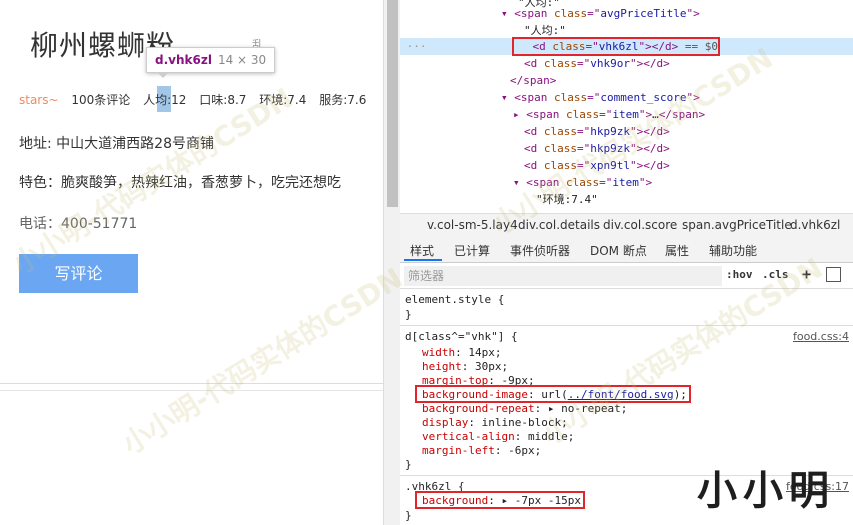 Image resolution: width=853 pixels, height=525 pixels. I want to click on review-count: 100条评论, so click(100, 100).